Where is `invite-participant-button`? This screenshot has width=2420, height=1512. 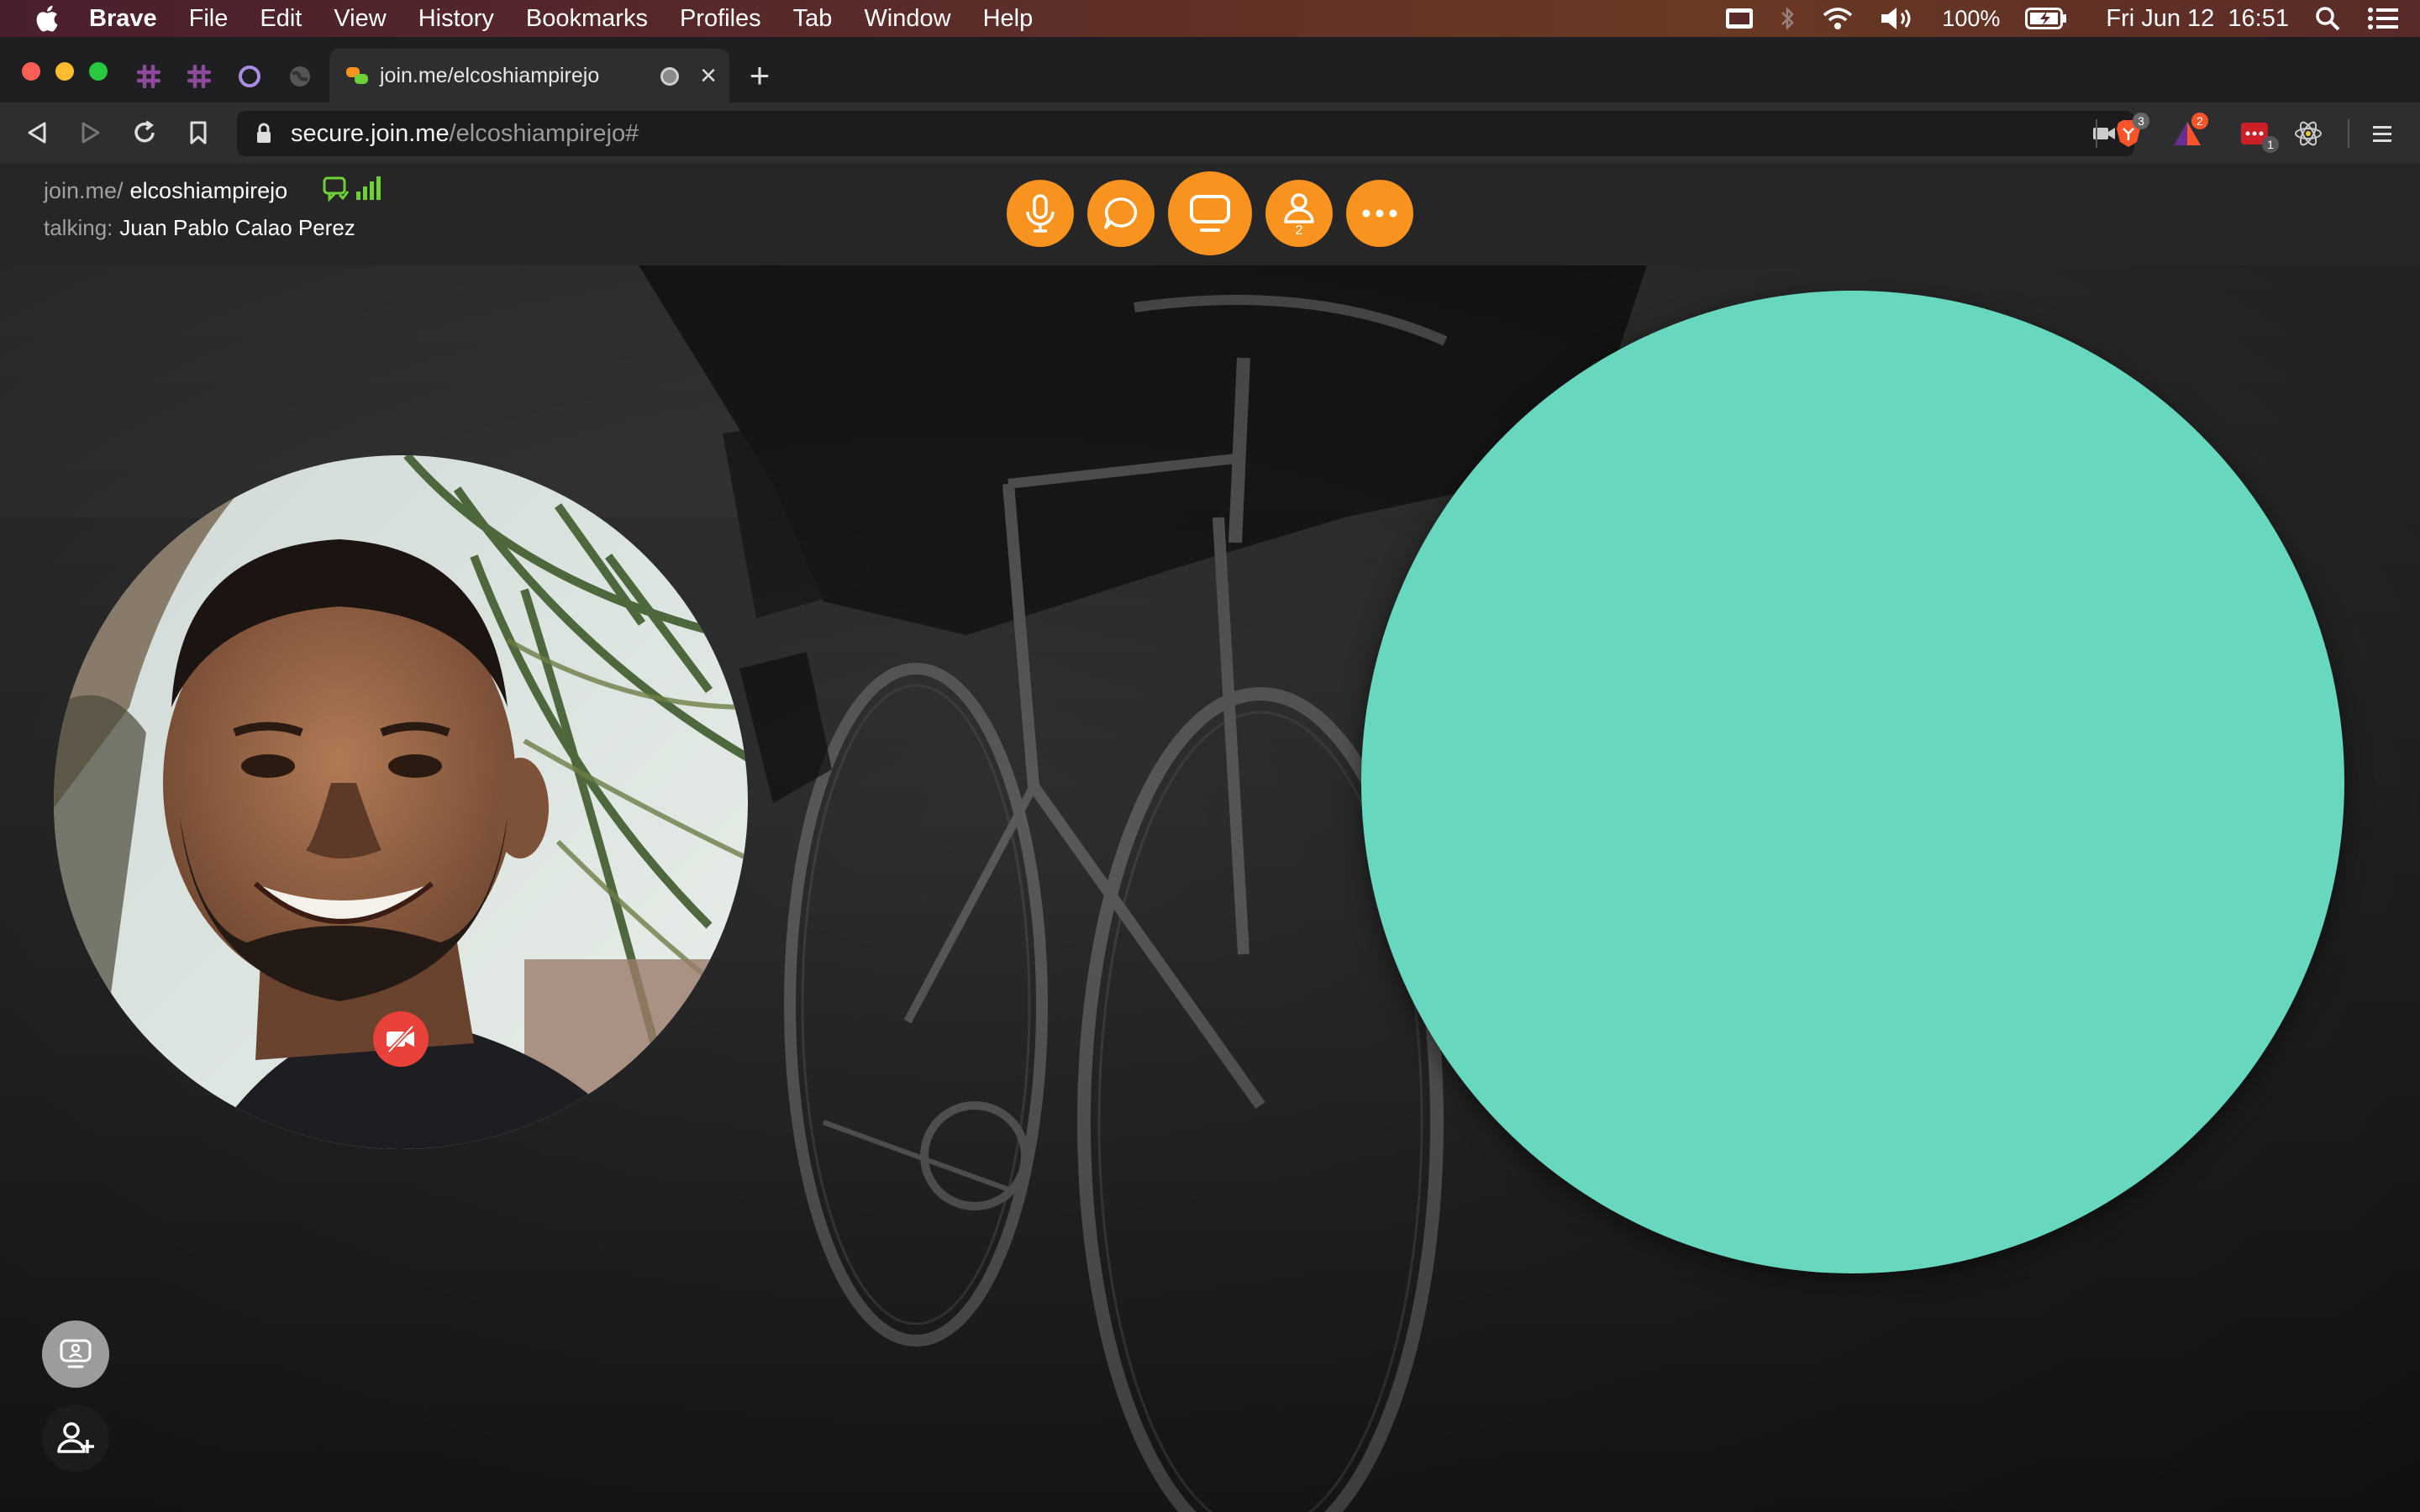 invite-participant-button is located at coordinates (75, 1438).